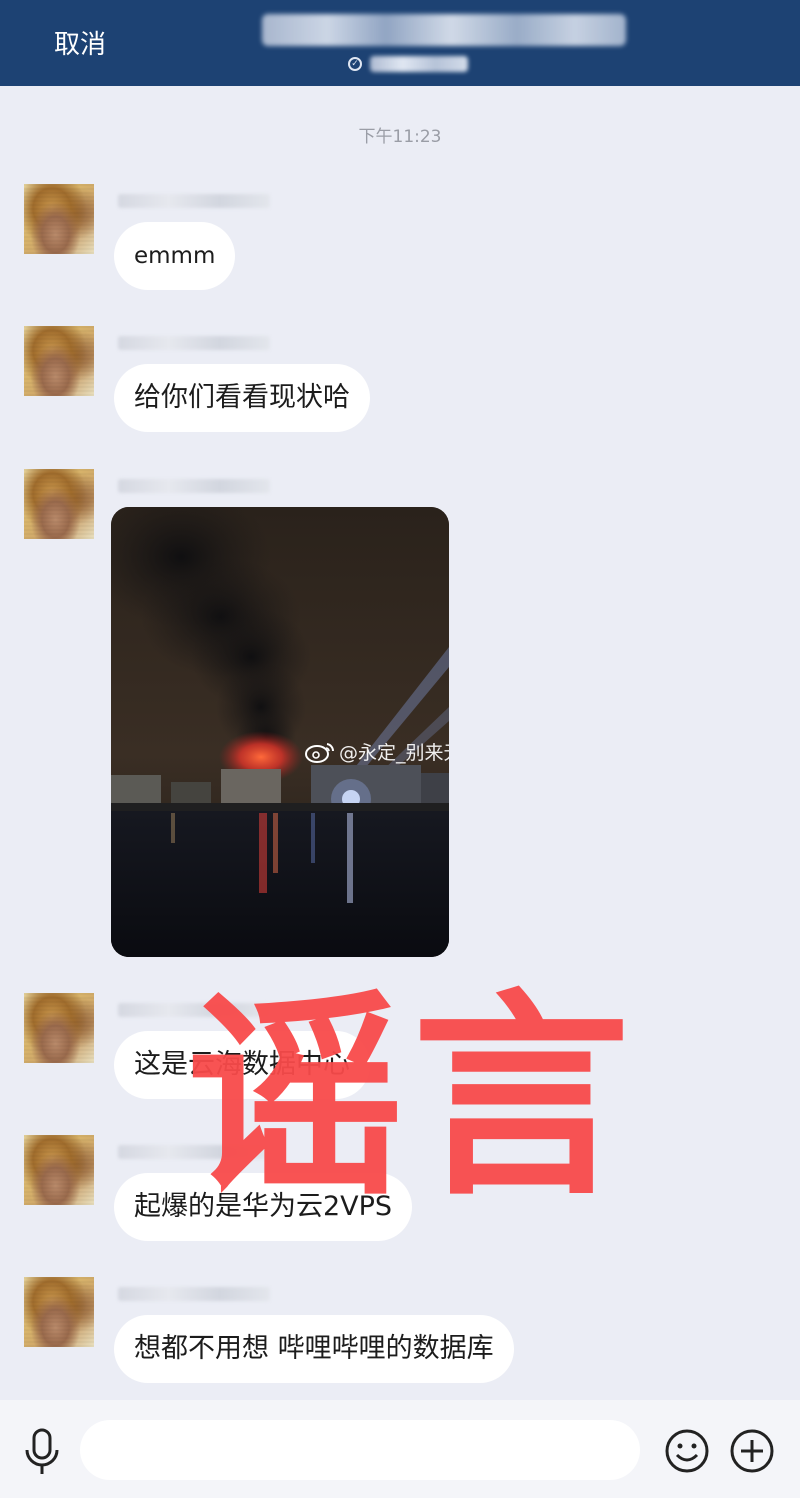 Image resolution: width=800 pixels, height=1498 pixels. I want to click on header-bar: 取消 ✓, so click(400, 43).